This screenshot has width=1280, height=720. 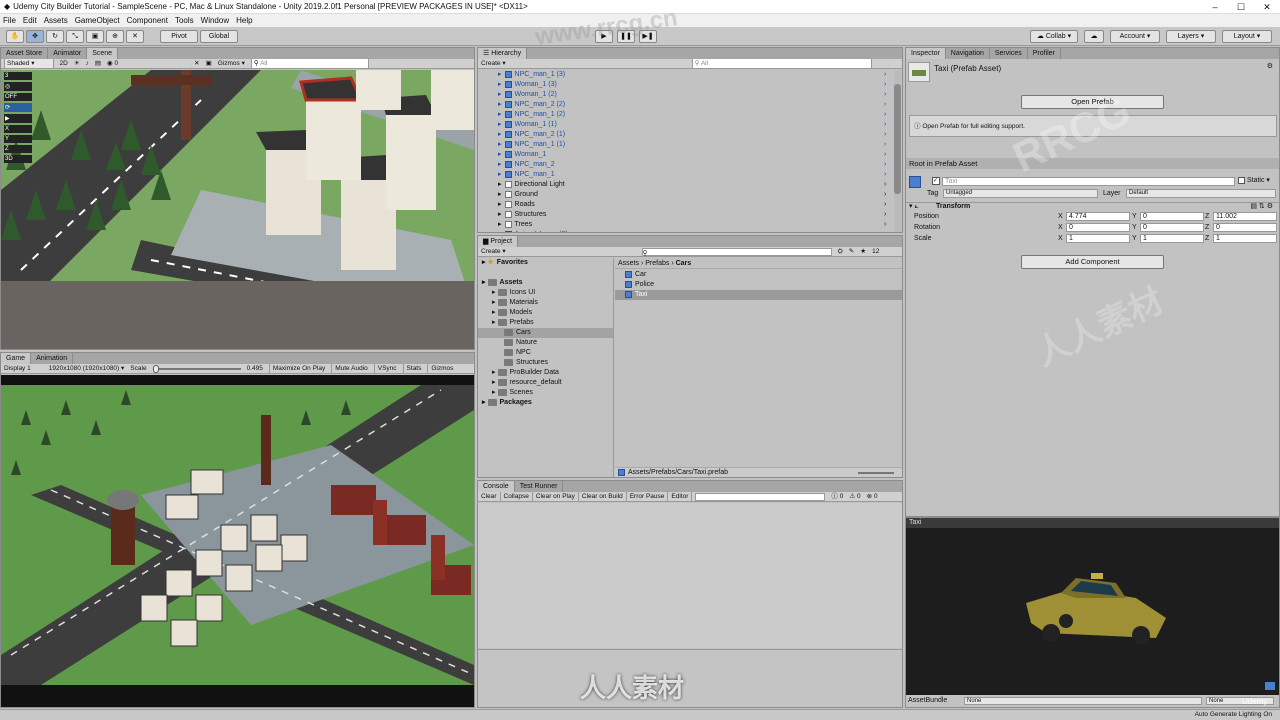 I want to click on scene-search-input: ⚲ All, so click(x=309, y=63).